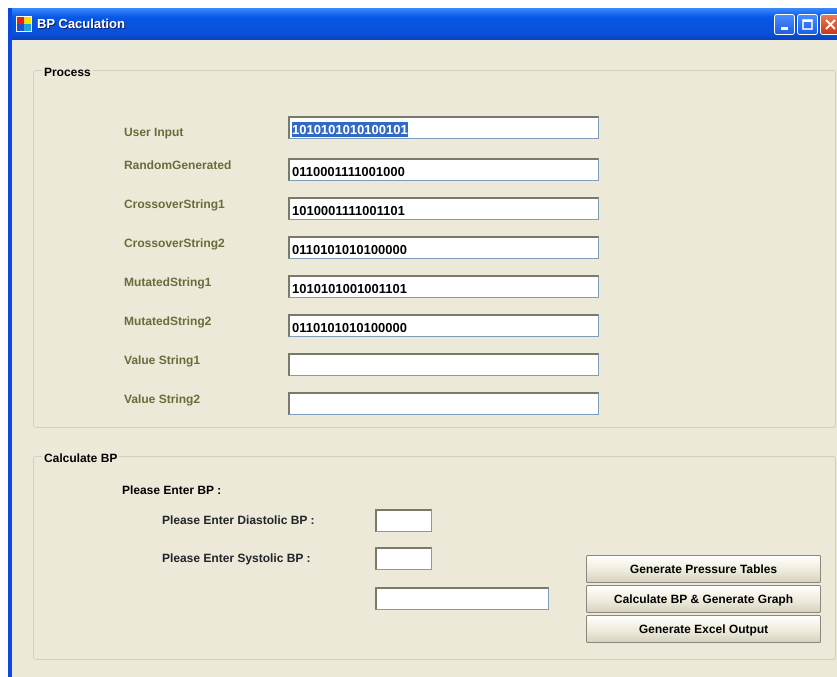 This screenshot has height=677, width=837. Describe the element at coordinates (153, 132) in the screenshot. I see `field-label: User Input` at that location.